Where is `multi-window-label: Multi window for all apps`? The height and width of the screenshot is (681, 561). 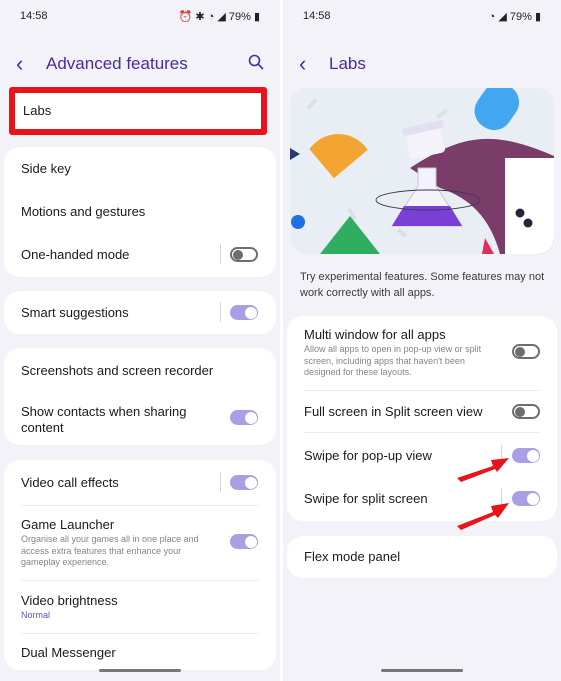
multi-window-label: Multi window for all apps is located at coordinates (375, 334).